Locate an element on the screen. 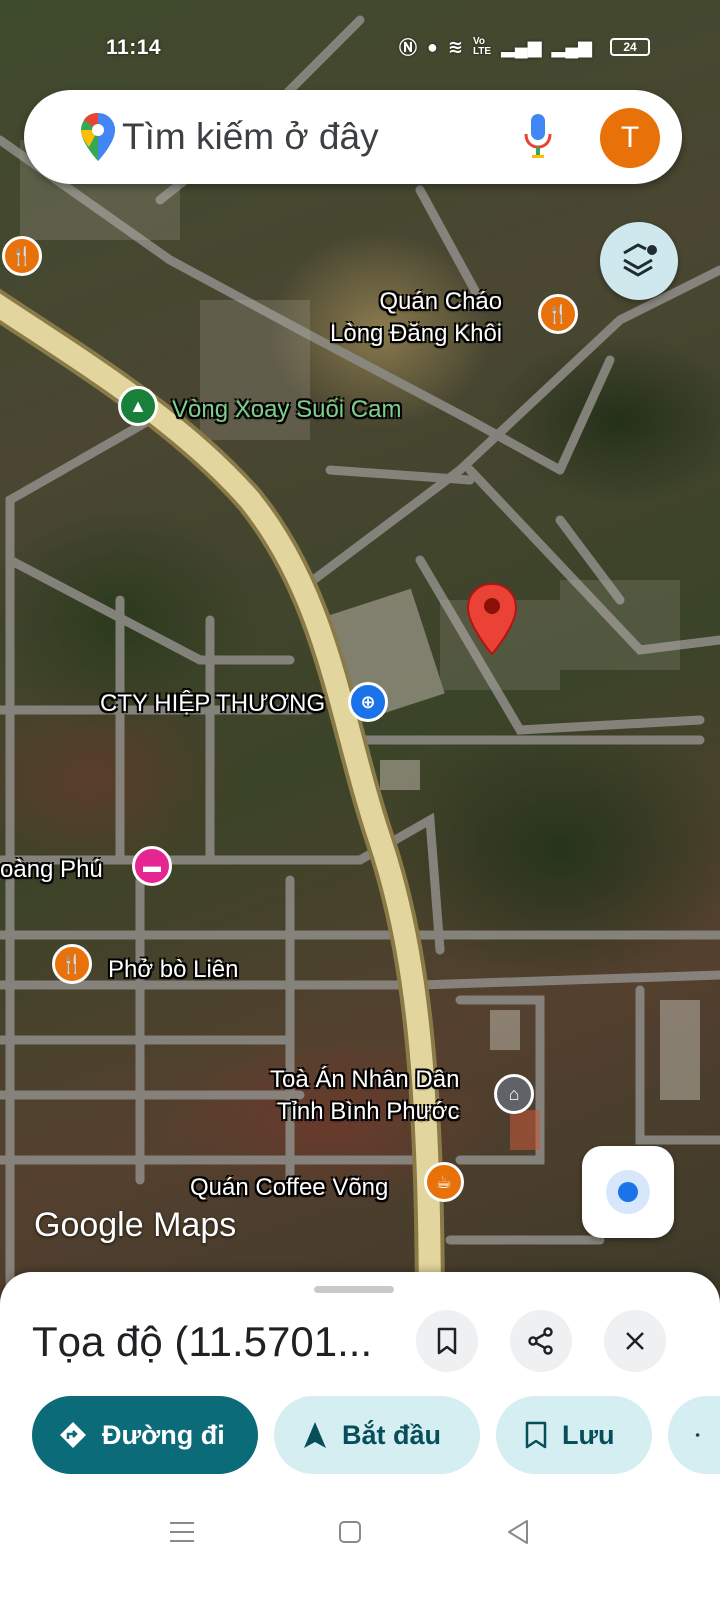  hotel-icon: ▬ is located at coordinates (152, 866).